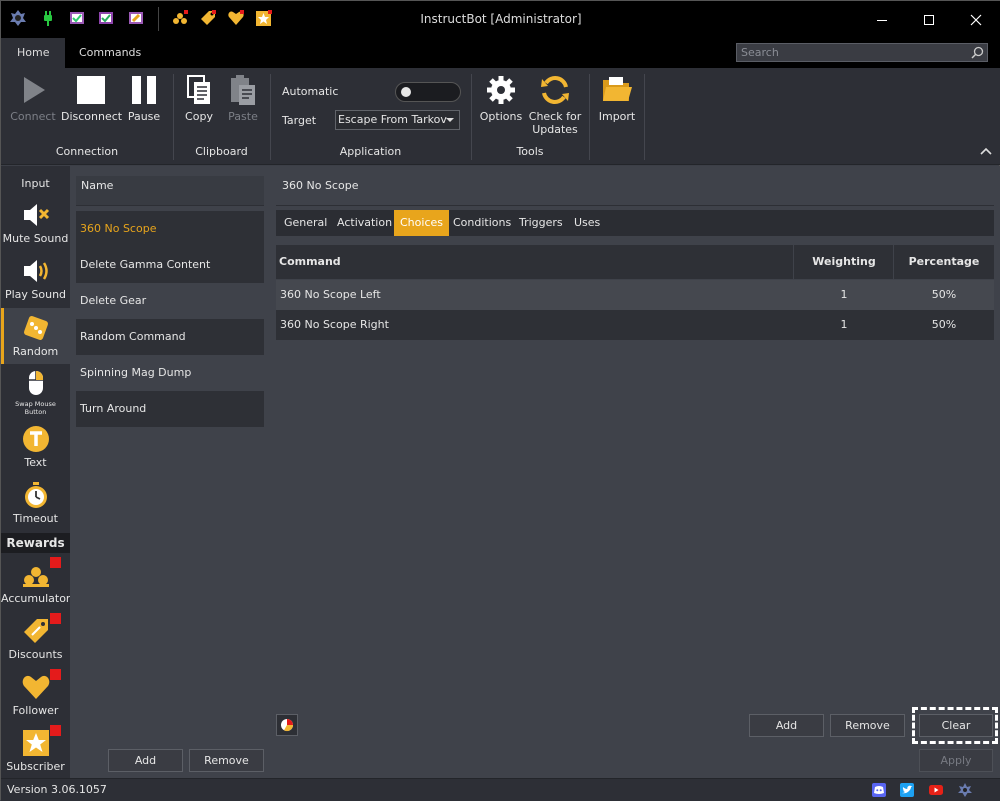 This screenshot has height=801, width=1000. I want to click on pause-icon, so click(144, 90).